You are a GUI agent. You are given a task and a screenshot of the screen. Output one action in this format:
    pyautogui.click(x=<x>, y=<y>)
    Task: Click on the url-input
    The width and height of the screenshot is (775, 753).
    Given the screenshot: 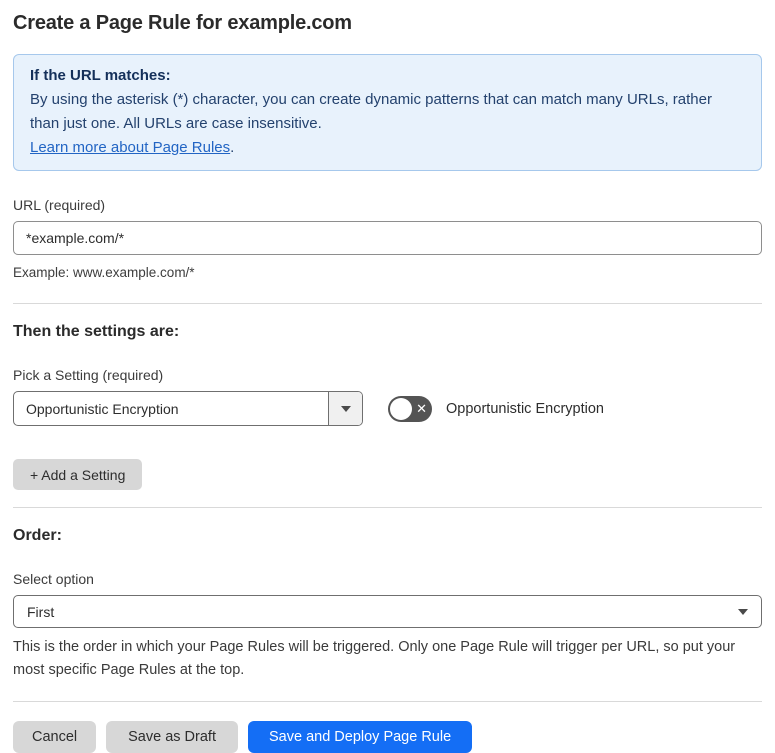 What is the action you would take?
    pyautogui.click(x=387, y=238)
    